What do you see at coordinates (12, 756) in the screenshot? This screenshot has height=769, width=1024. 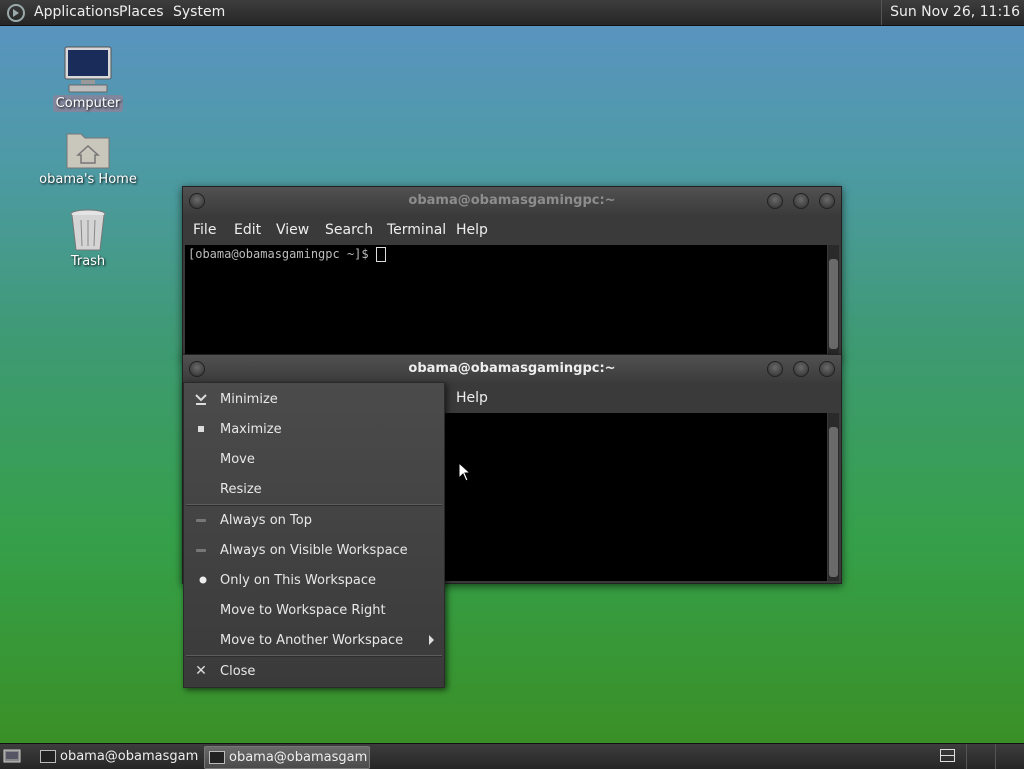 I see `show-desktop-icon` at bounding box center [12, 756].